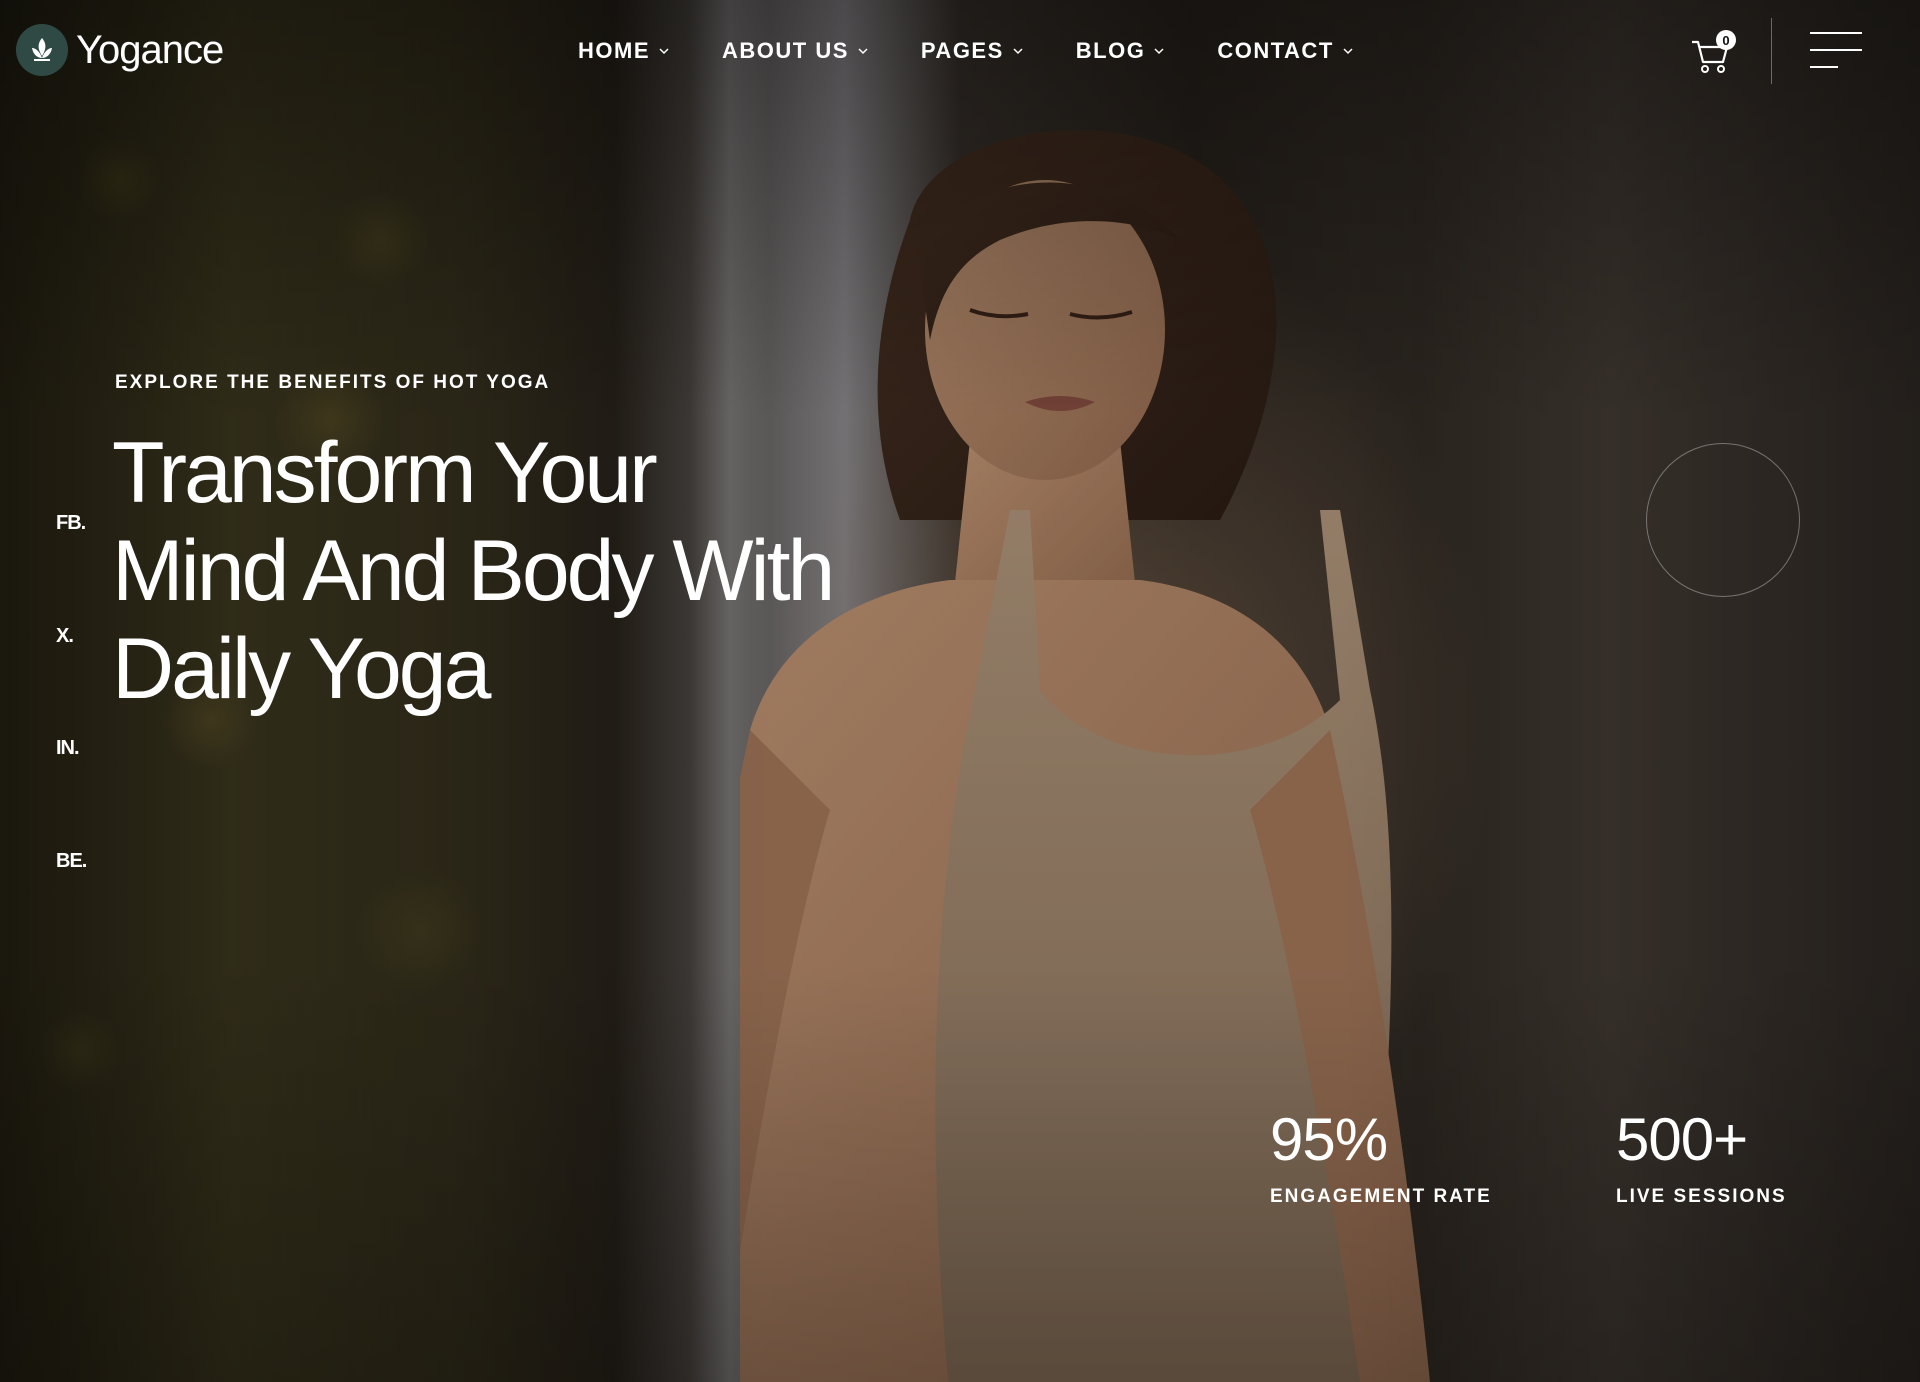 The height and width of the screenshot is (1382, 1920). I want to click on nav-item-home: HOME, so click(624, 51).